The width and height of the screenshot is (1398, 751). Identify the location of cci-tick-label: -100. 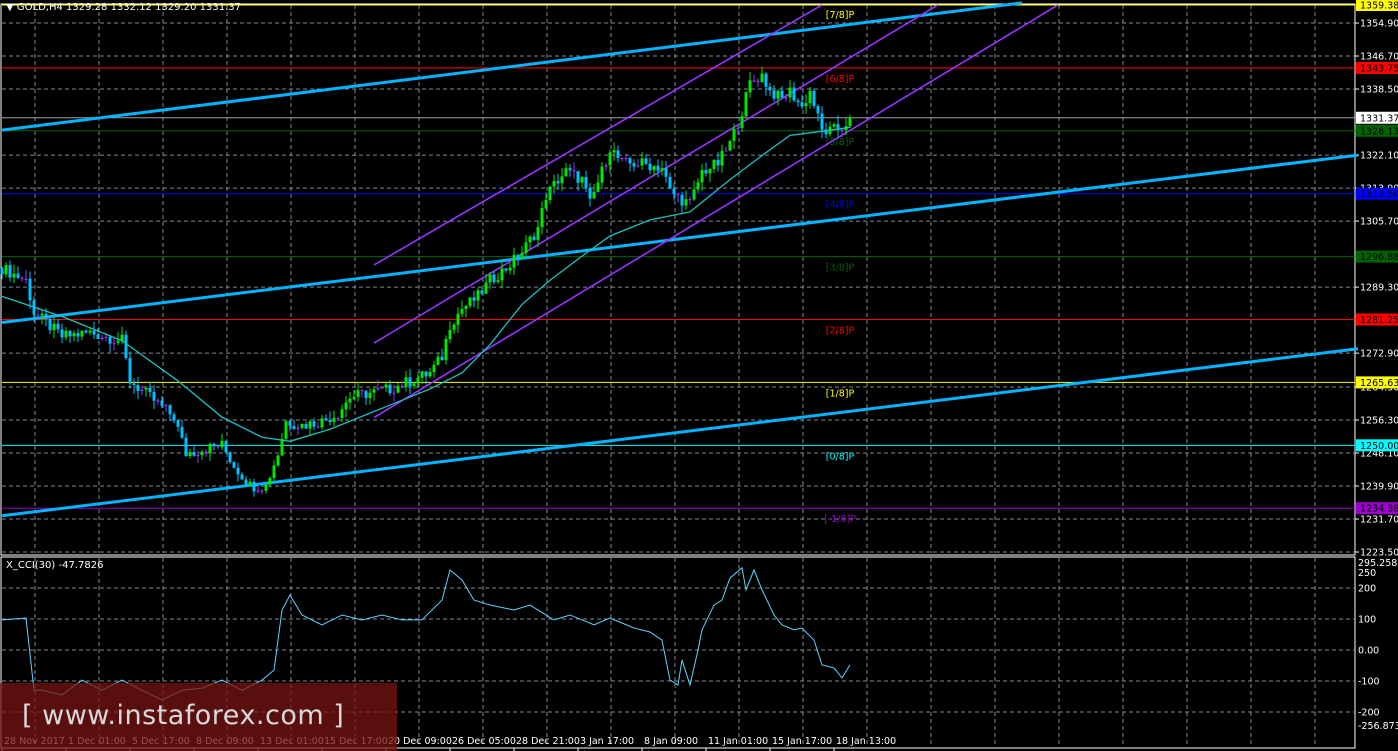
(1369, 682).